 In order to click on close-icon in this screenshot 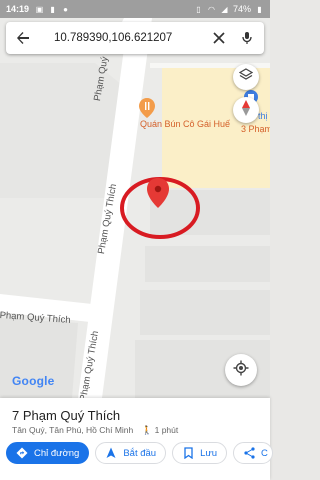, I will do `click(219, 38)`.